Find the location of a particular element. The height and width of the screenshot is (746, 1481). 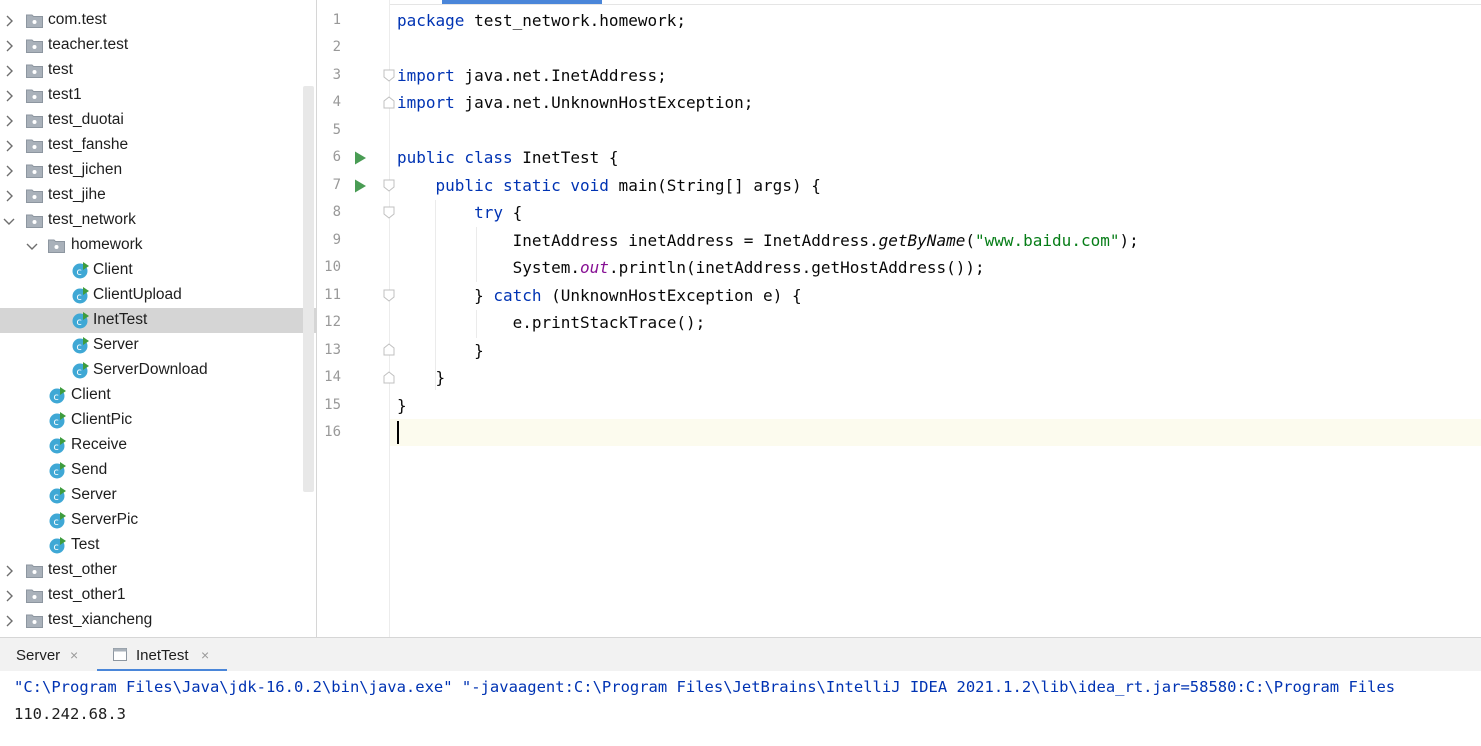

console-output-line: 110.242.68.3 is located at coordinates (70, 714).